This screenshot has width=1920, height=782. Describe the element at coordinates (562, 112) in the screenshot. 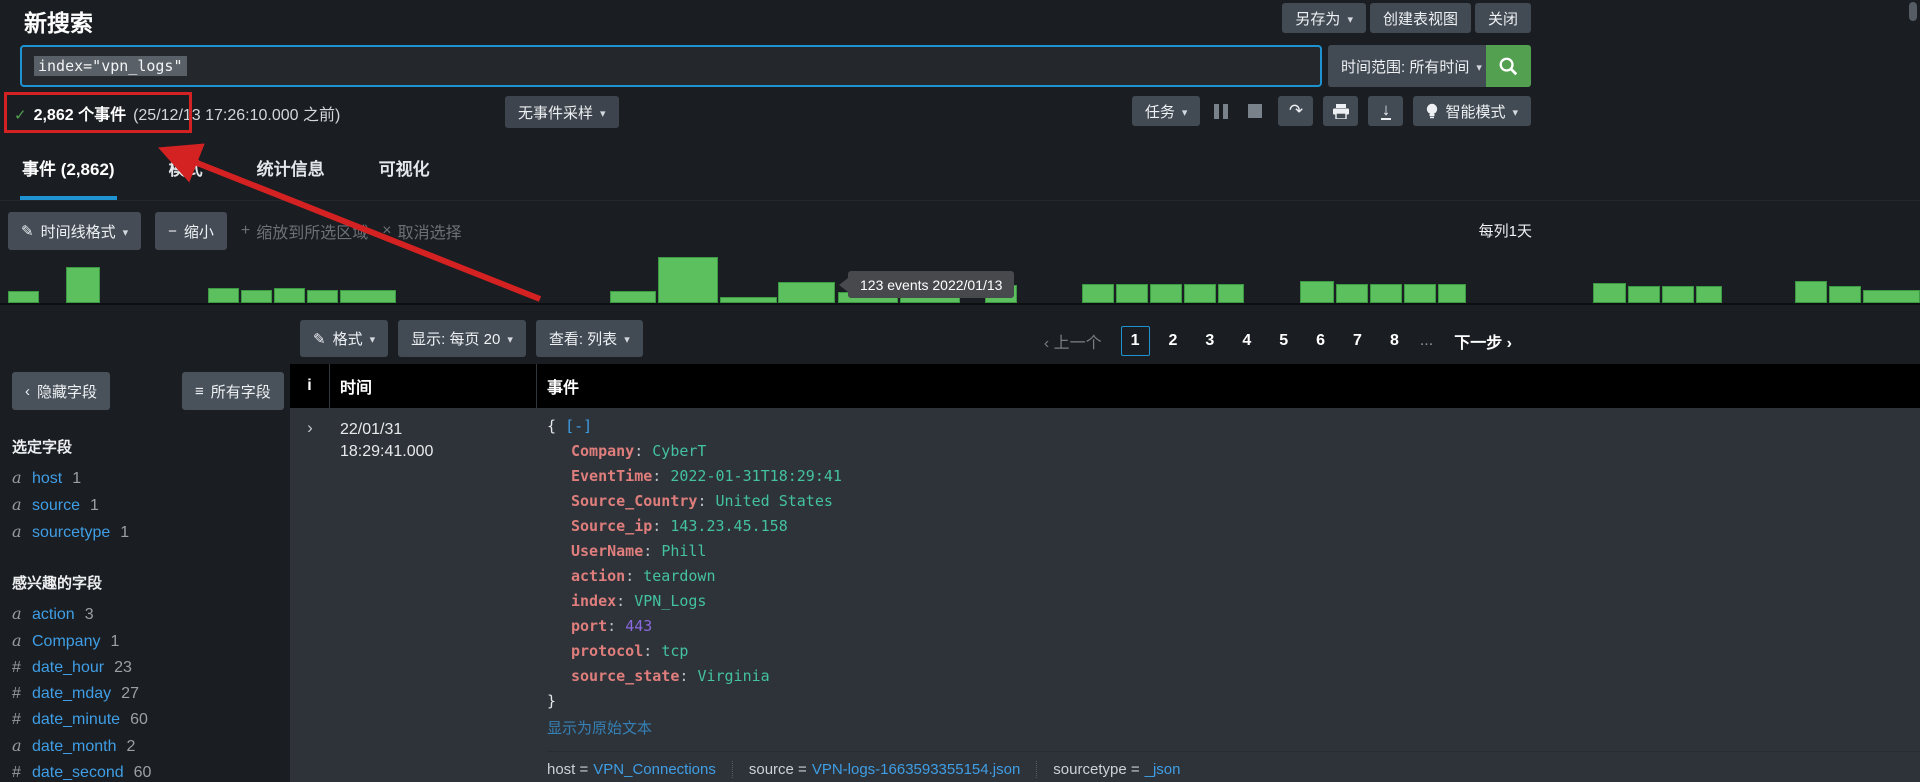

I see `event-sampling-button: 无事件采样 ▾` at that location.